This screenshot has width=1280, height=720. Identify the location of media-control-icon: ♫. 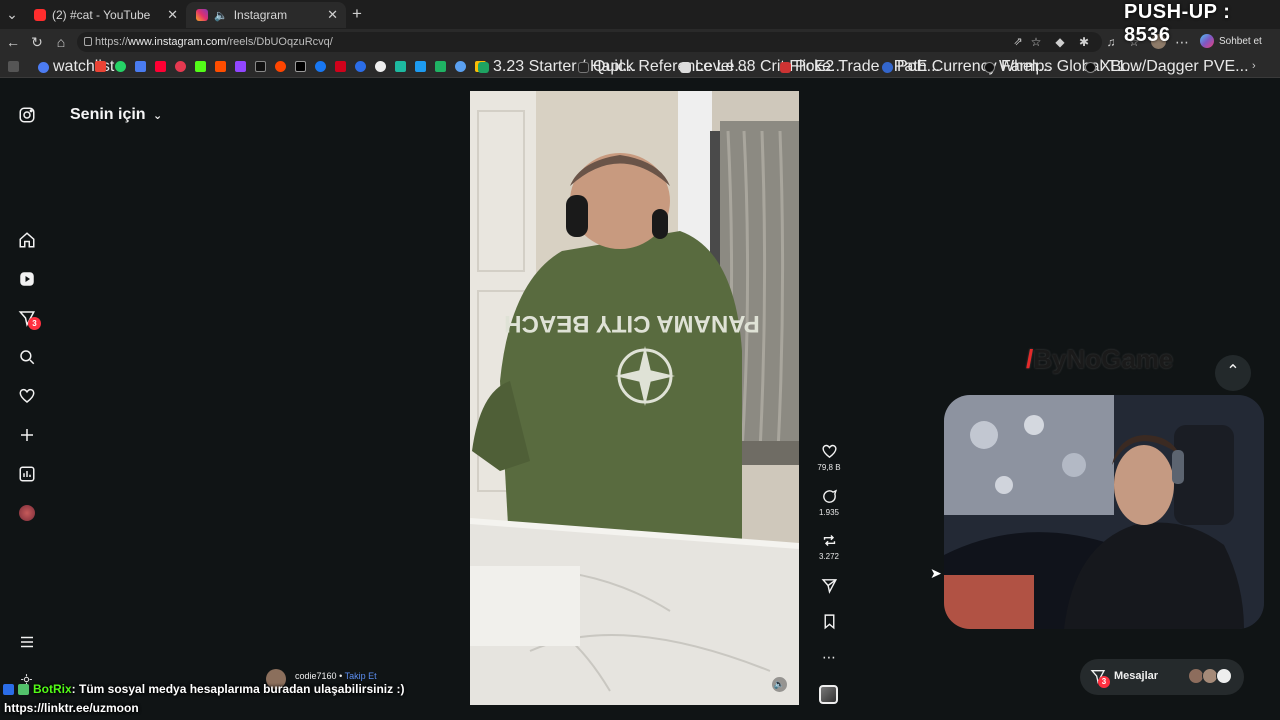
(1111, 42).